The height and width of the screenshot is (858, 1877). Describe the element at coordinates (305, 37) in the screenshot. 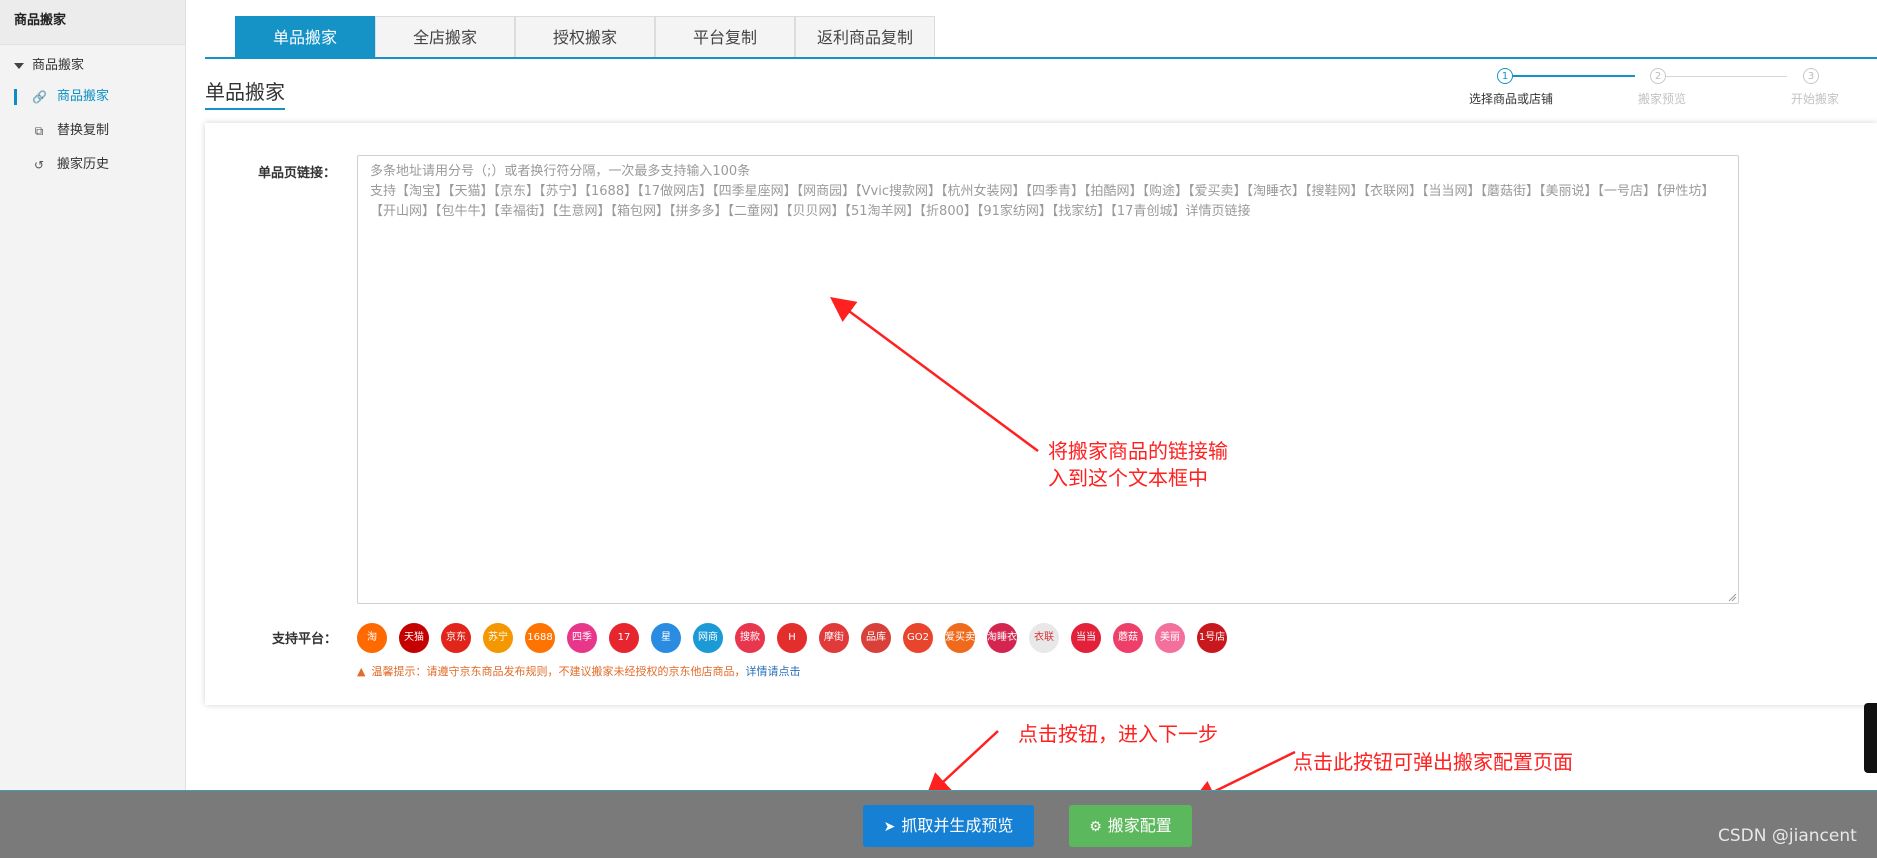

I see `tab-single-item: 单品搬家` at that location.